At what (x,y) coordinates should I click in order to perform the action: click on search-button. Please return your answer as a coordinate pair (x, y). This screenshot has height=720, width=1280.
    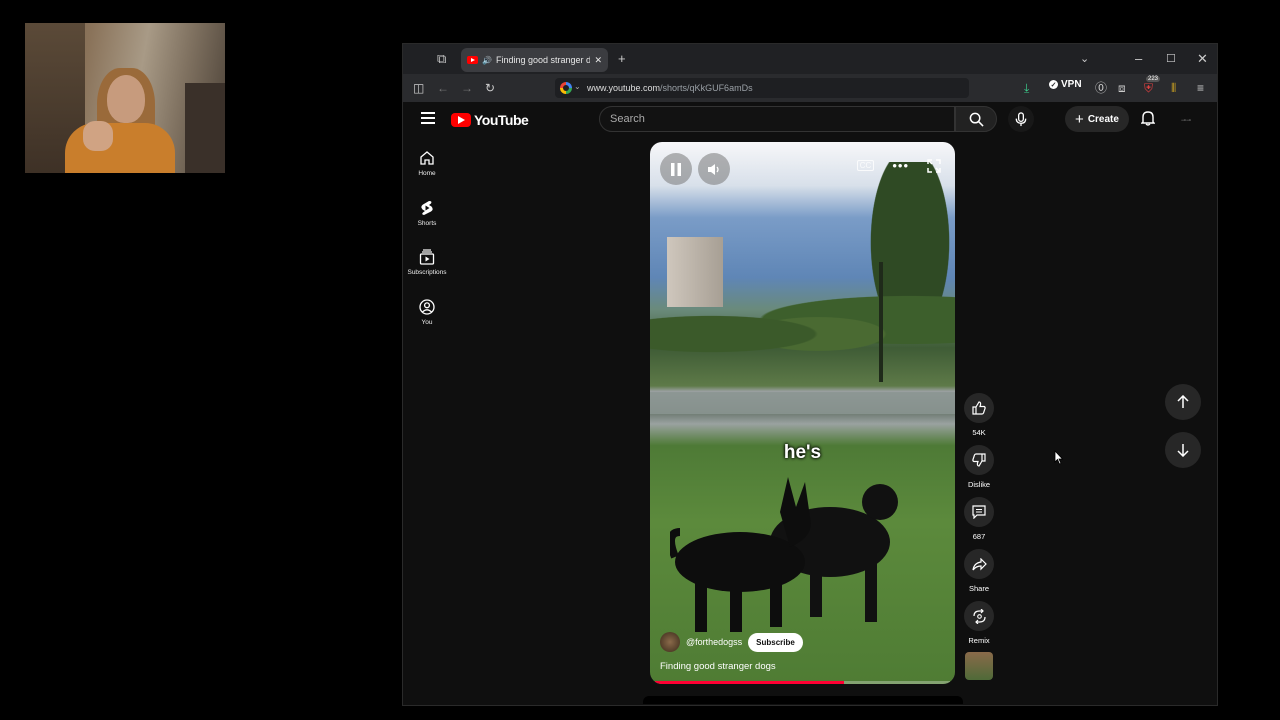
    Looking at the image, I should click on (976, 119).